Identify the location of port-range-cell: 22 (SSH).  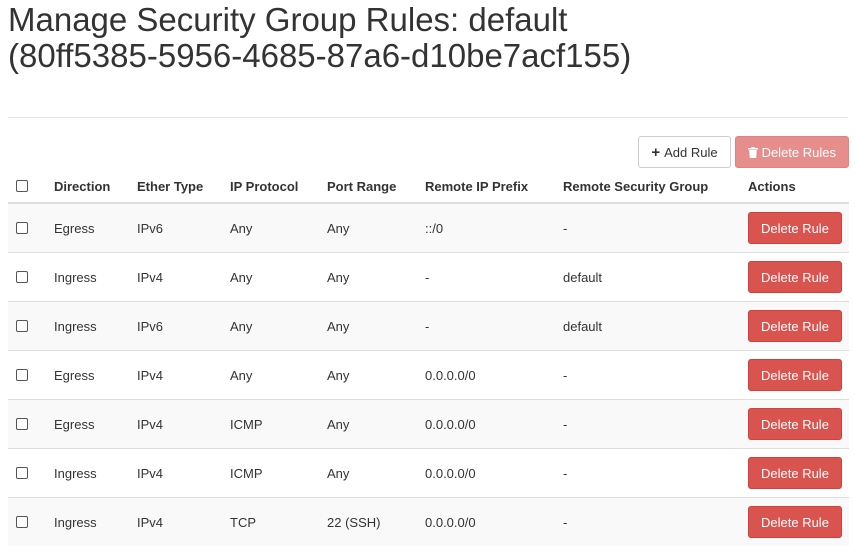
(368, 521).